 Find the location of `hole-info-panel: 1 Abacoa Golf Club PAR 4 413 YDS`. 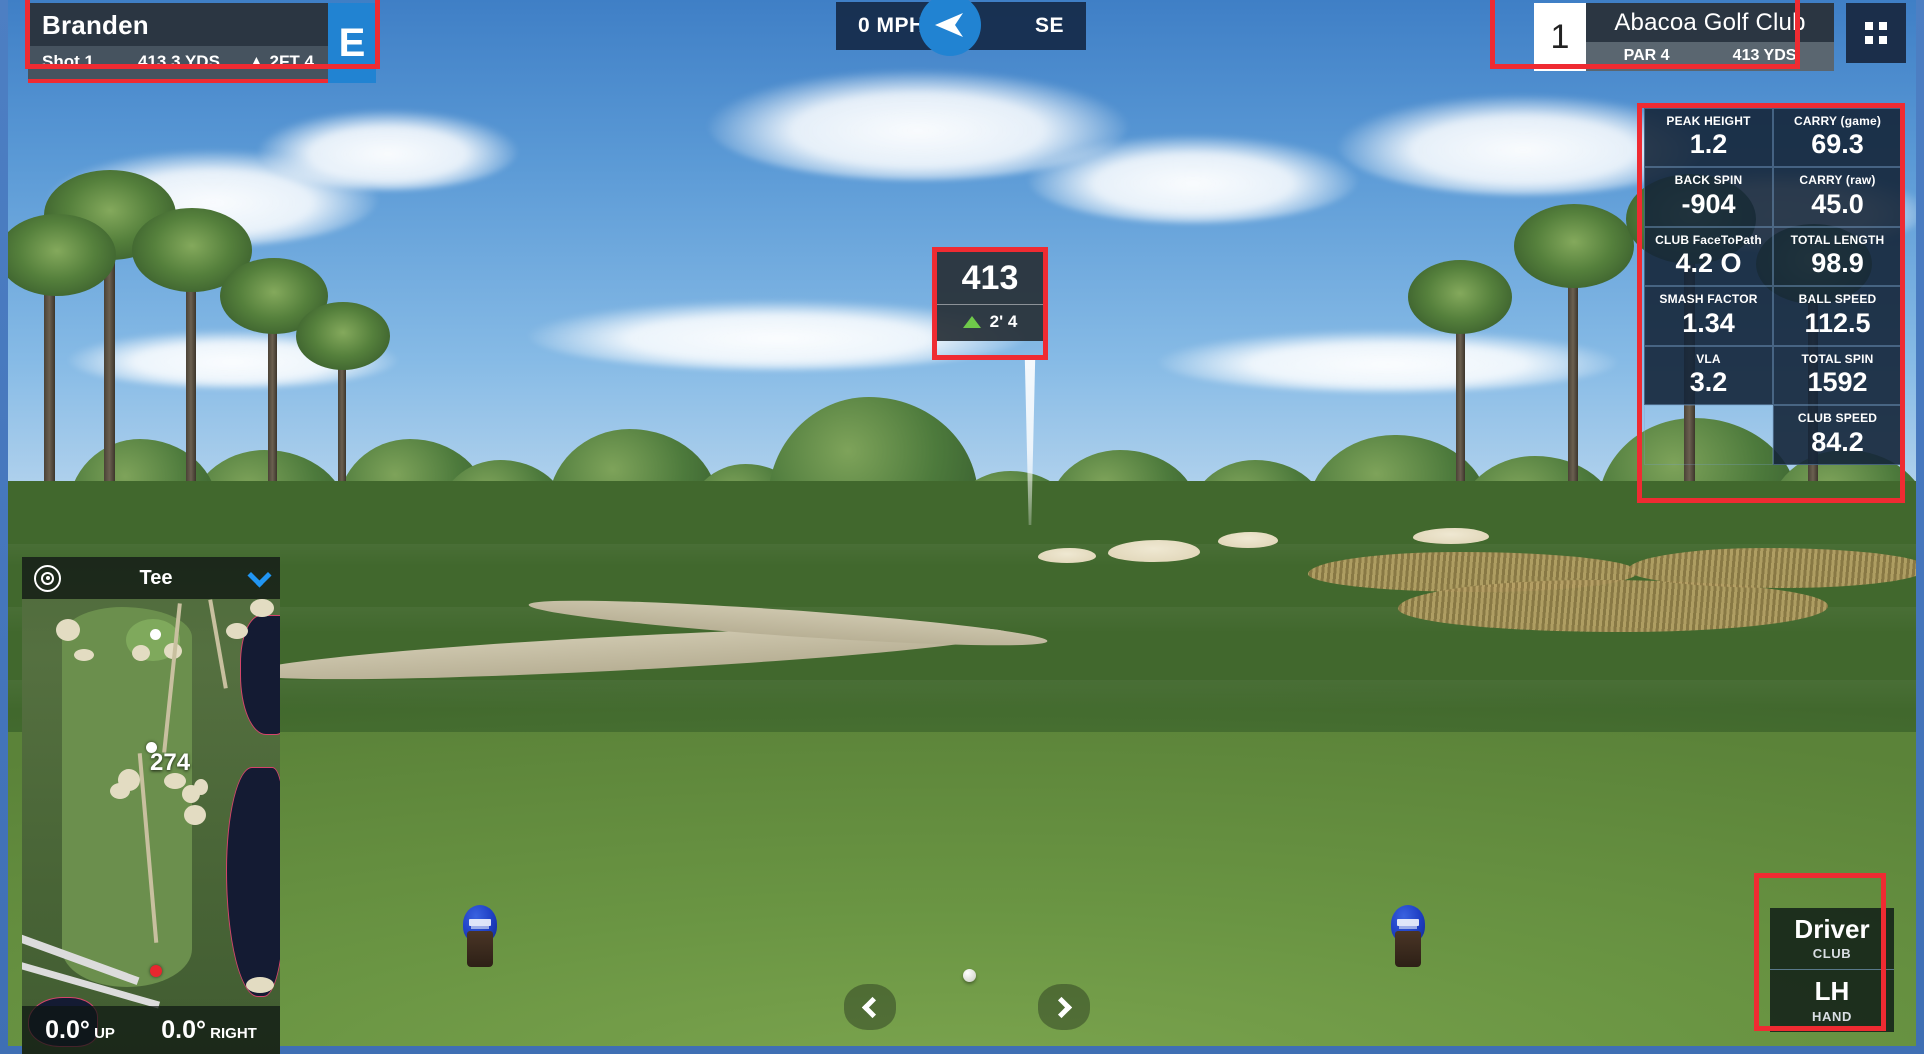

hole-info-panel: 1 Abacoa Golf Club PAR 4 413 YDS is located at coordinates (1684, 37).